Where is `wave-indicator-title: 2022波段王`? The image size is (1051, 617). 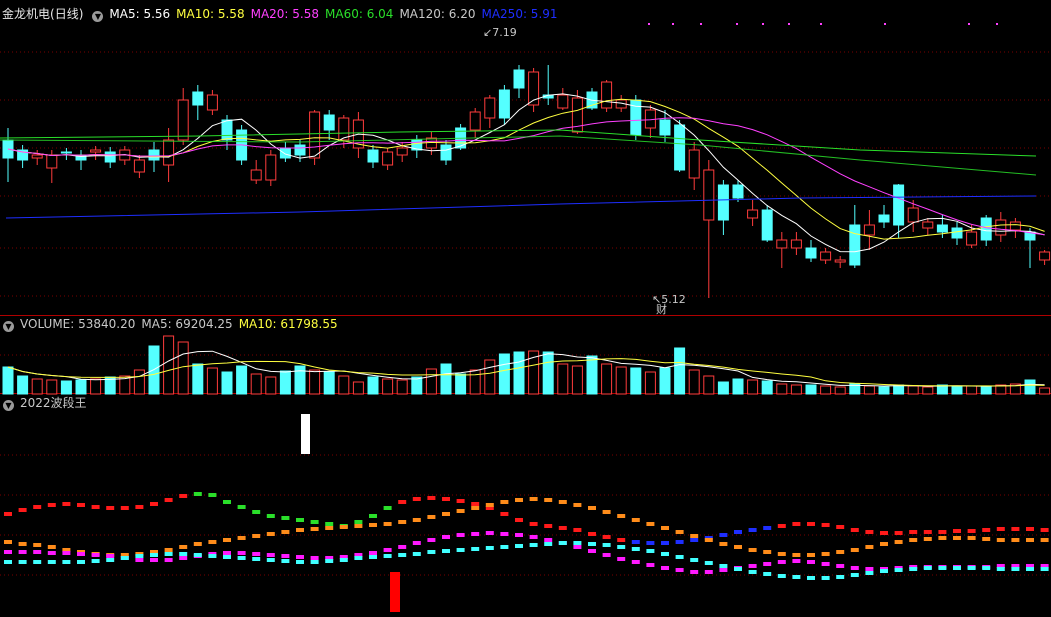
wave-indicator-title: 2022波段王 is located at coordinates (53, 403).